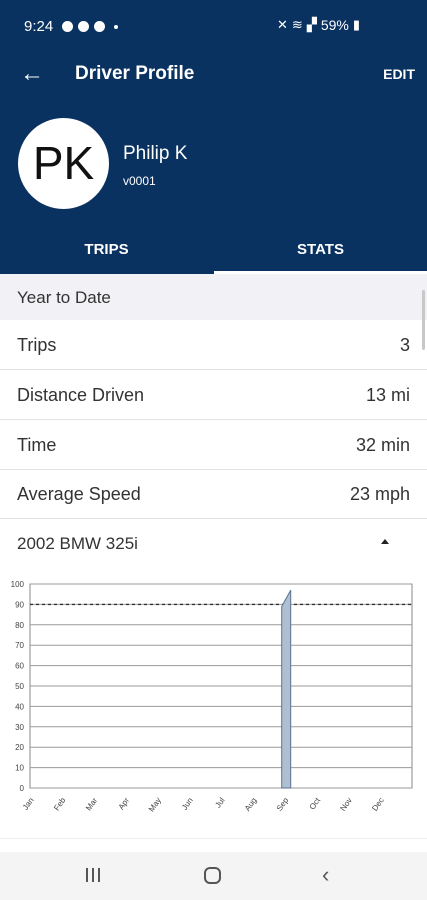  Describe the element at coordinates (213, 297) in the screenshot. I see `section-header: Year to Date` at that location.